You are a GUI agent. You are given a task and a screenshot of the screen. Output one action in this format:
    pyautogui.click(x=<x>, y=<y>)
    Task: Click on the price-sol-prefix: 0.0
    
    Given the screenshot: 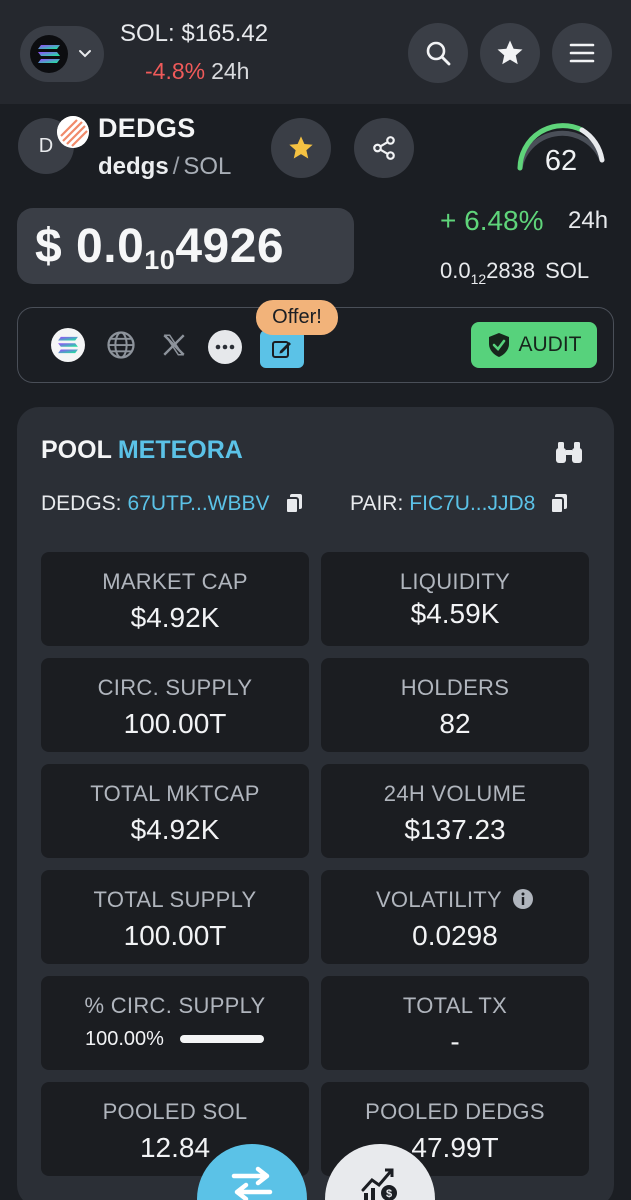 What is the action you would take?
    pyautogui.click(x=455, y=270)
    